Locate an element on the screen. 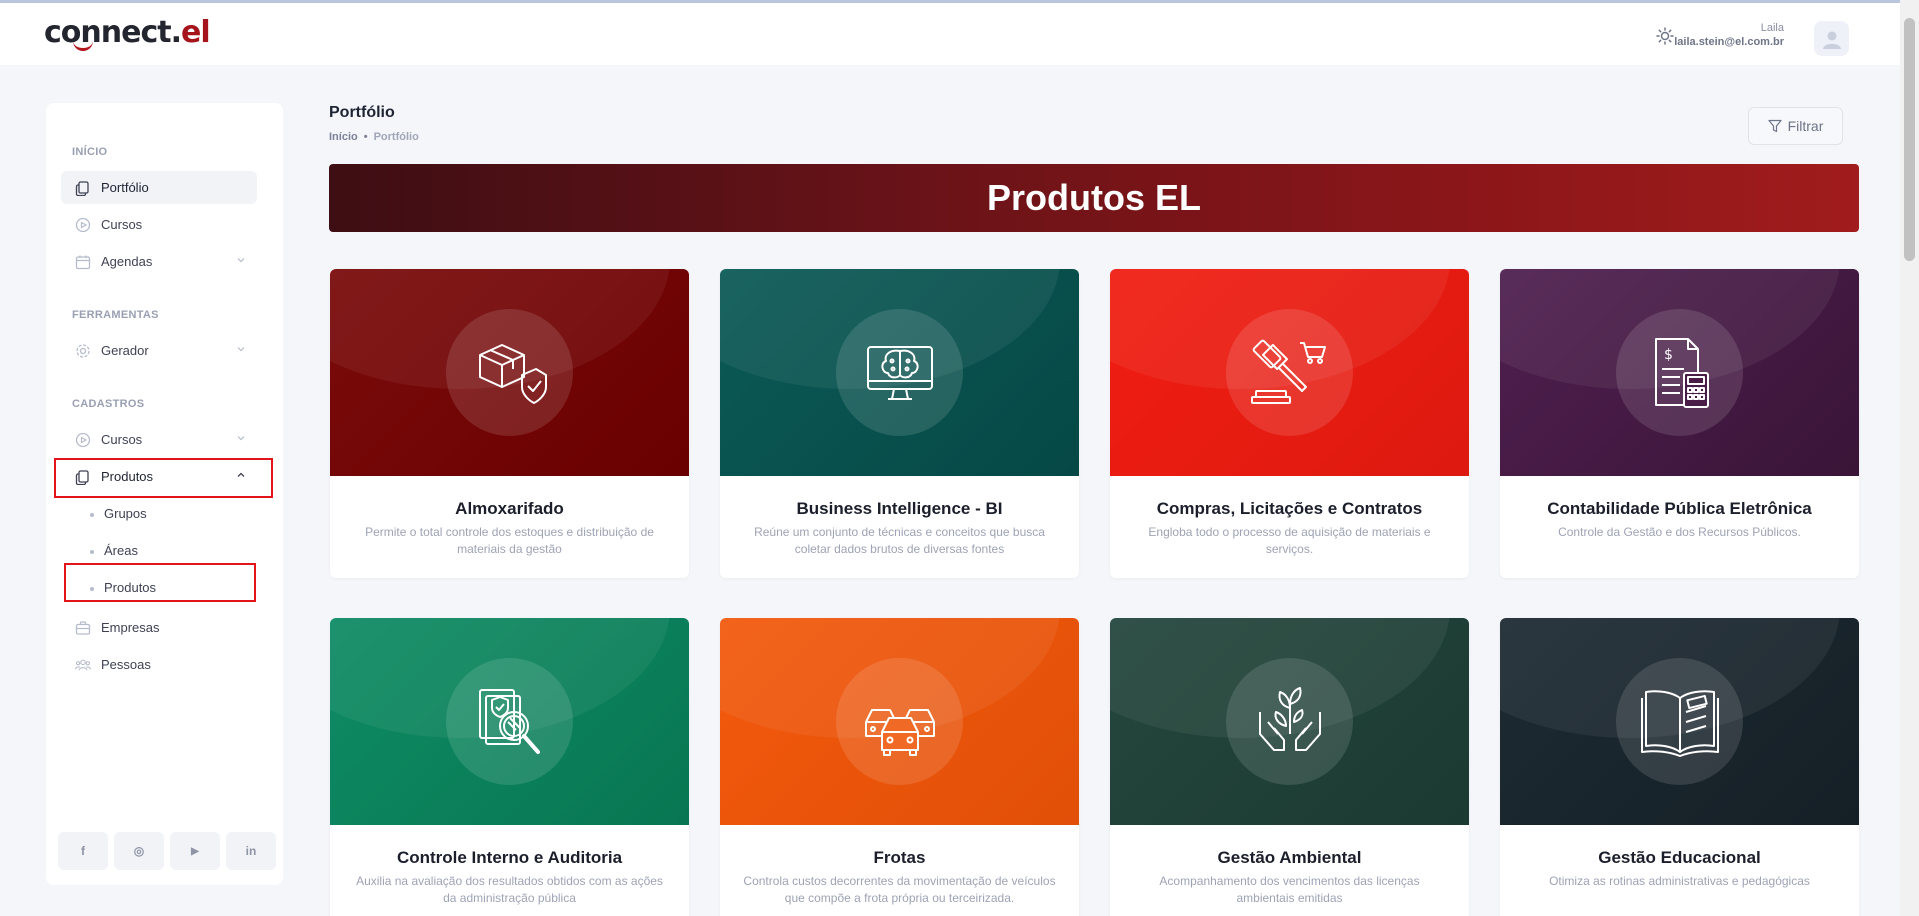 Image resolution: width=1919 pixels, height=916 pixels. user-name: Laila is located at coordinates (1772, 28).